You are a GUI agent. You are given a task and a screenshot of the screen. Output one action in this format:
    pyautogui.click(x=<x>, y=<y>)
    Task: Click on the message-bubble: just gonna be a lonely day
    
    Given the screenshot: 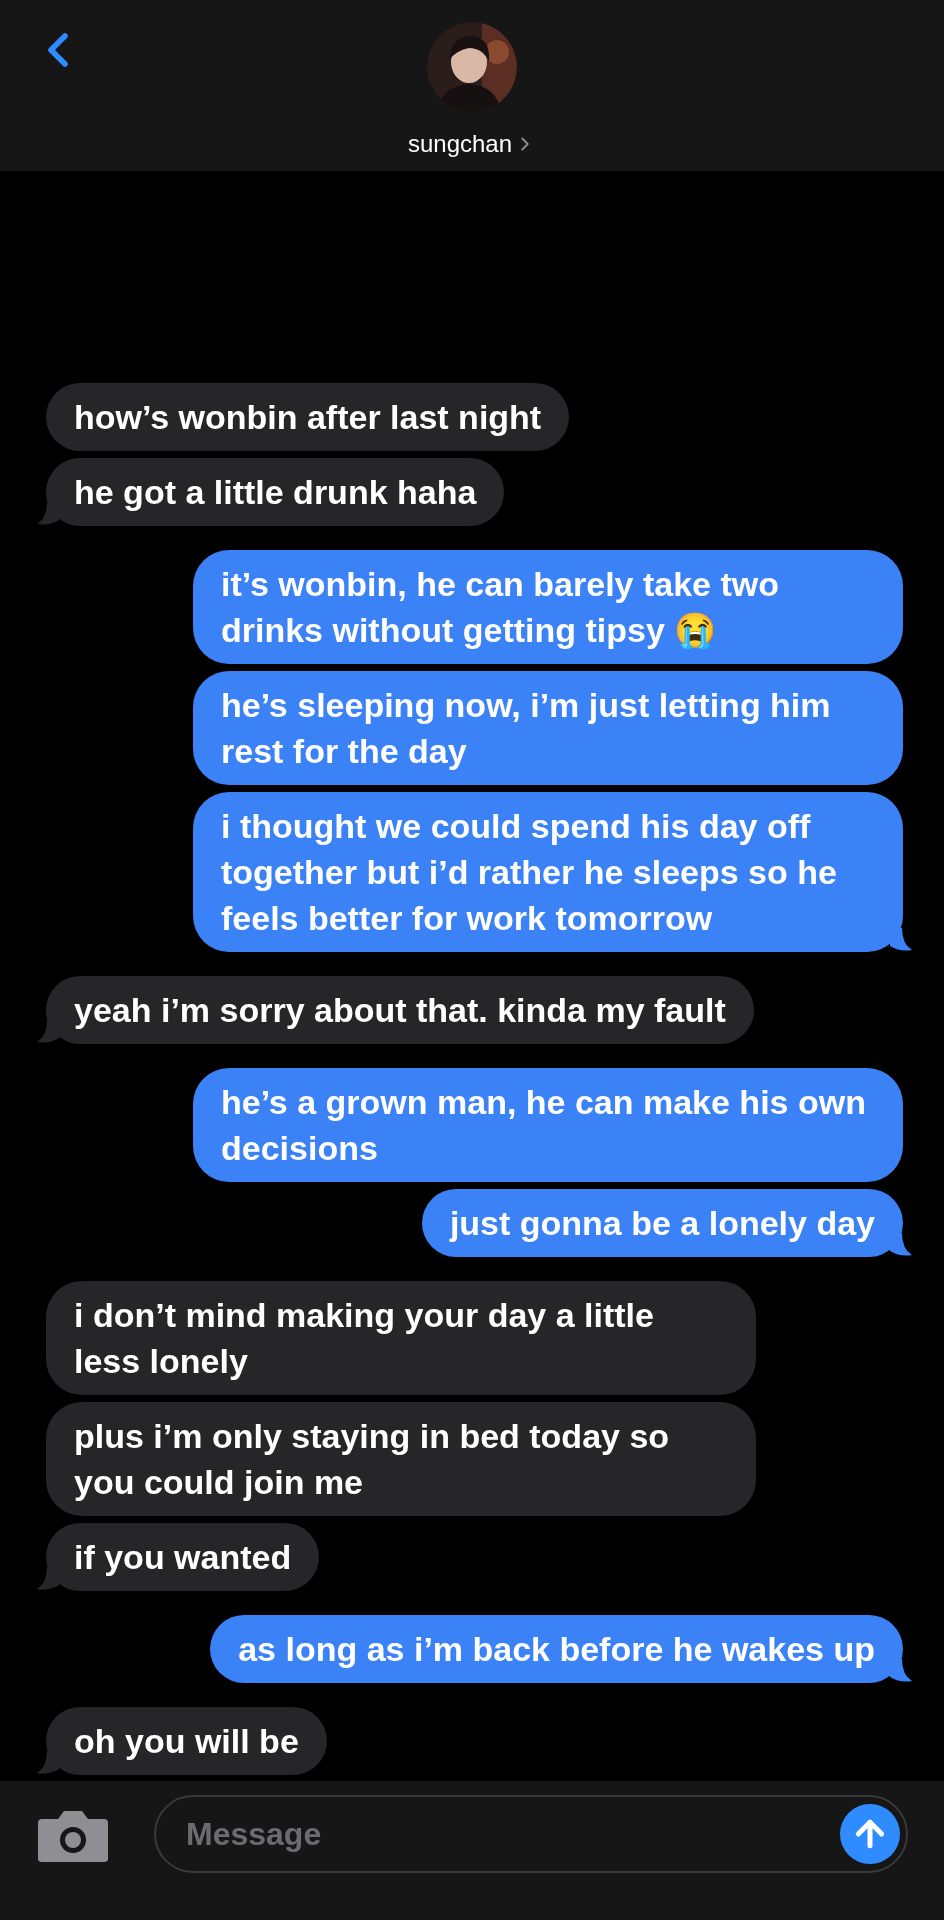 What is the action you would take?
    pyautogui.click(x=662, y=1223)
    